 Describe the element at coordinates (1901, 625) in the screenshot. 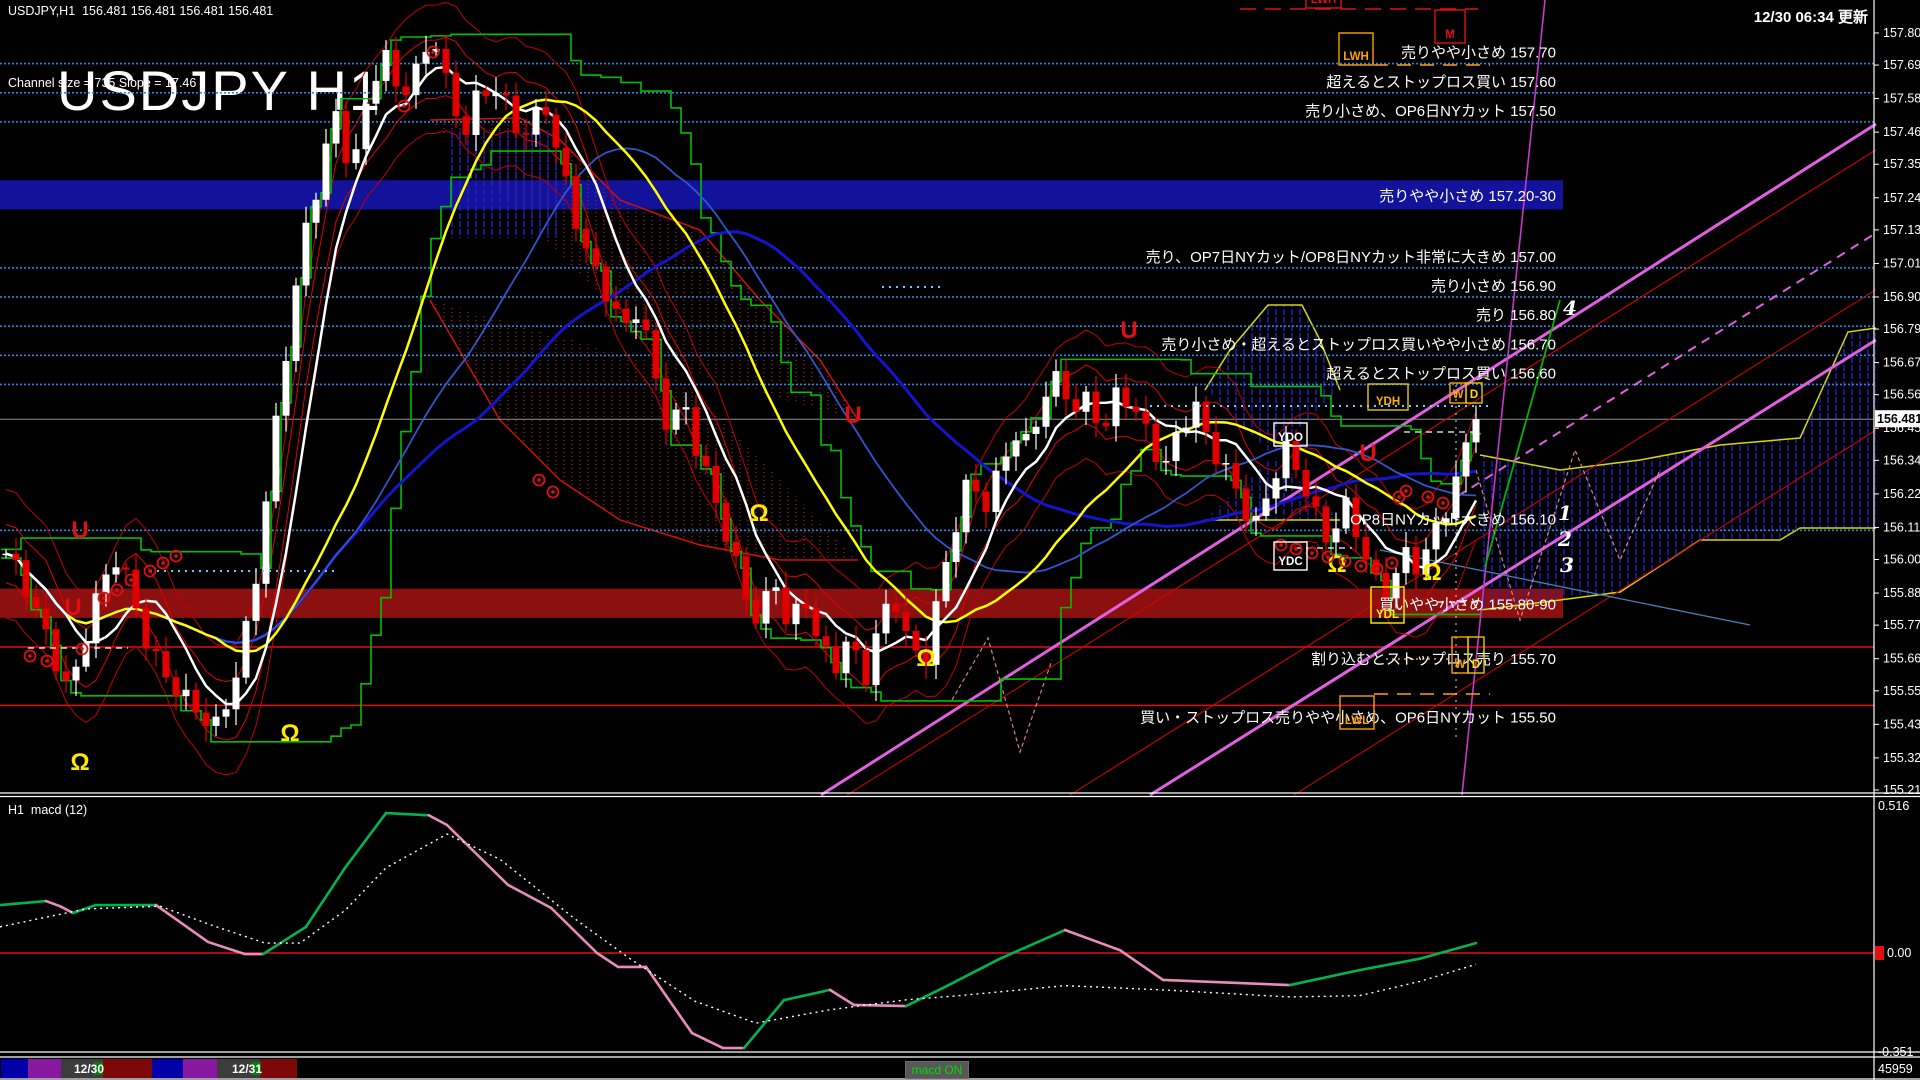

I see `svg-text: 155.775` at that location.